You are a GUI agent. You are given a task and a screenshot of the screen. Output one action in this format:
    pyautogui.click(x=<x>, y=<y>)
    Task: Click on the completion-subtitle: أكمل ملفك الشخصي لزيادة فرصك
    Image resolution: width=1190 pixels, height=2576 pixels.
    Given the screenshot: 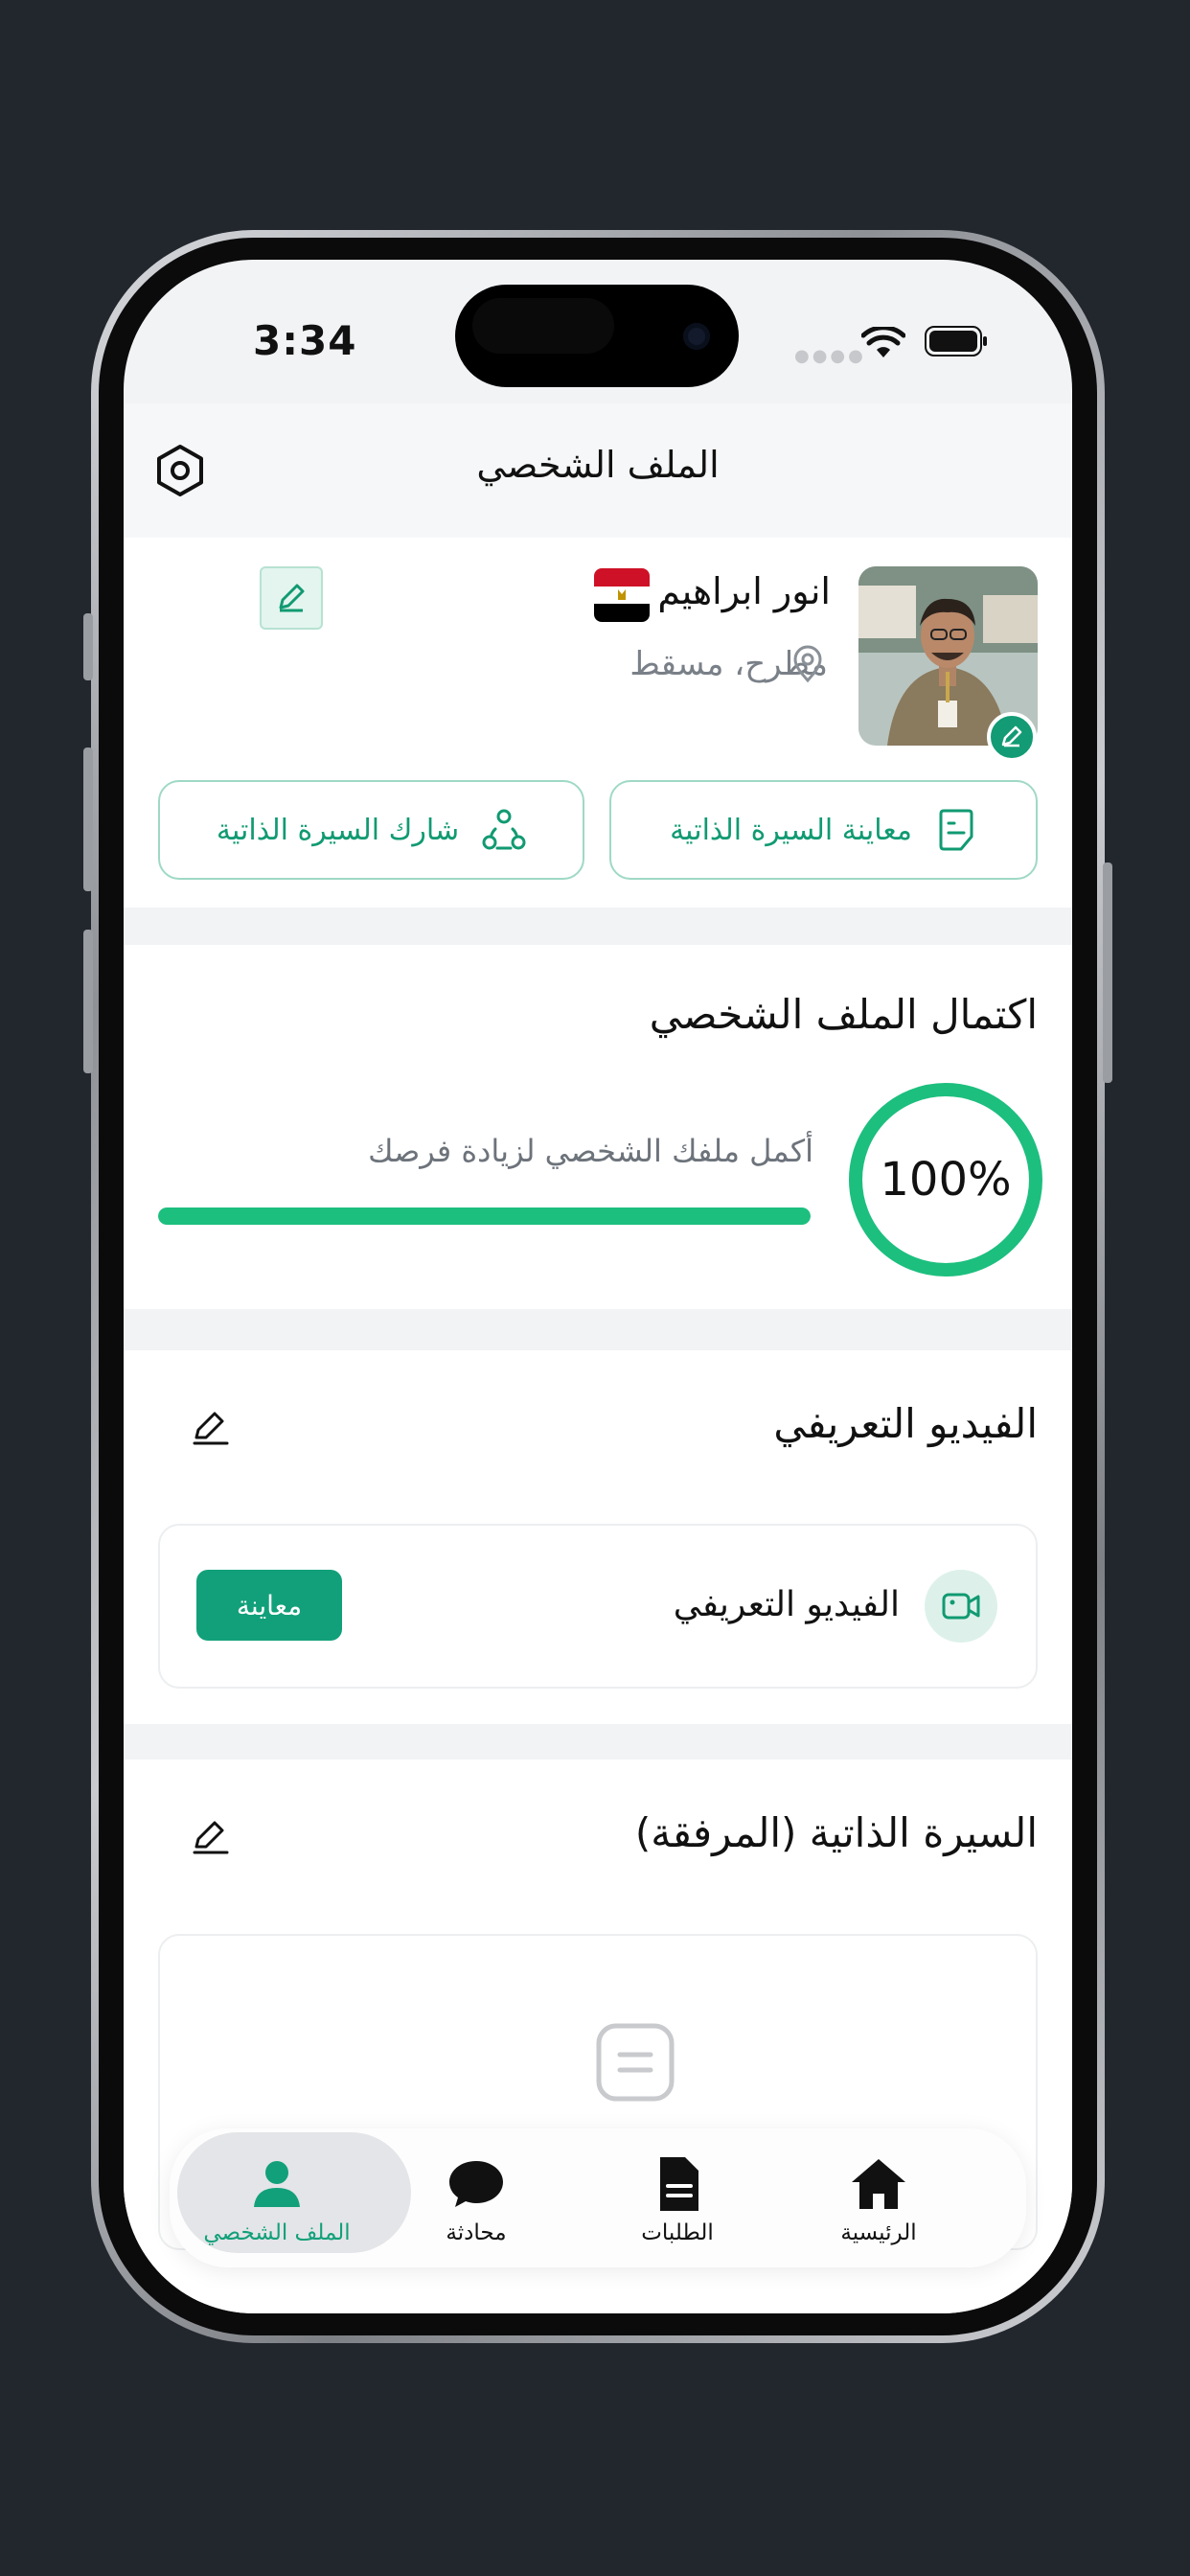 What is the action you would take?
    pyautogui.click(x=590, y=1151)
    